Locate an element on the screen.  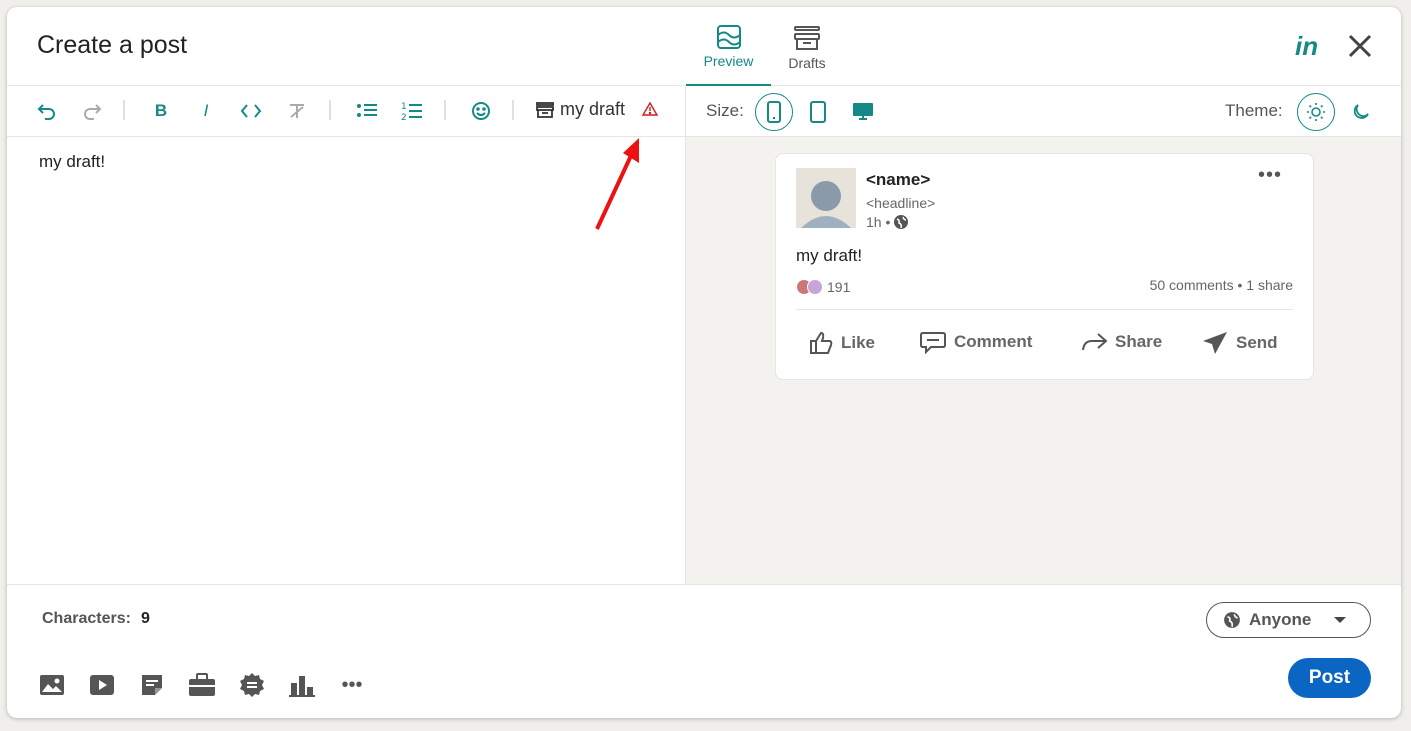
reaction-insightful-icon is located at coordinates (815, 287).